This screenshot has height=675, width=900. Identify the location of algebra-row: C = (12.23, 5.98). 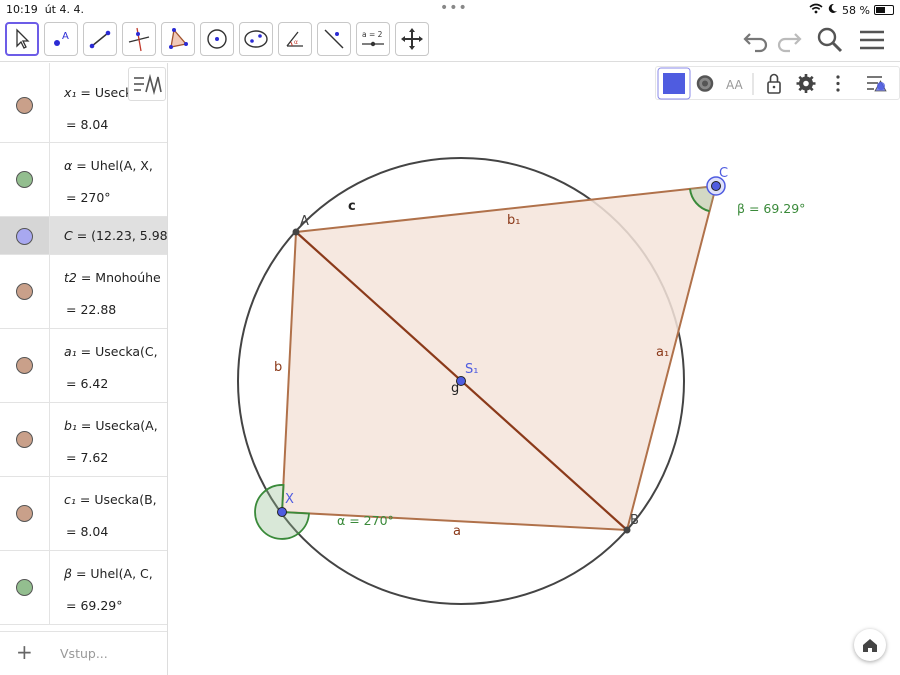
(84, 236).